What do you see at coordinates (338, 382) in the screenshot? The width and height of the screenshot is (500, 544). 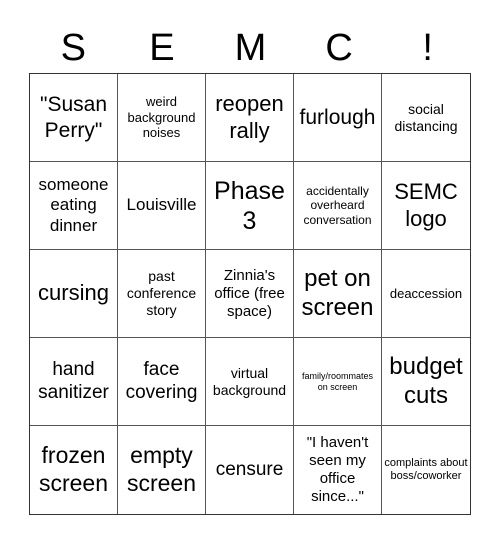 I see `bingo-cell: family/roommates on screen` at bounding box center [338, 382].